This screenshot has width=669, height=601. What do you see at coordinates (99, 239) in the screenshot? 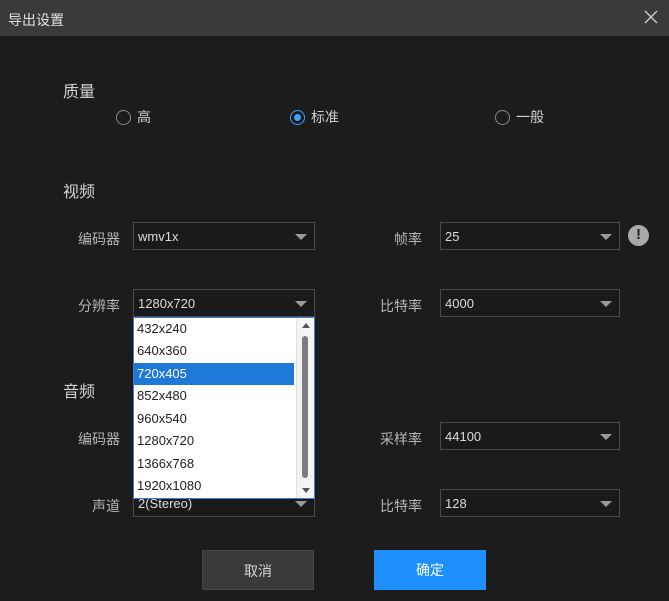
I see `video-encoder-label: 编码器` at bounding box center [99, 239].